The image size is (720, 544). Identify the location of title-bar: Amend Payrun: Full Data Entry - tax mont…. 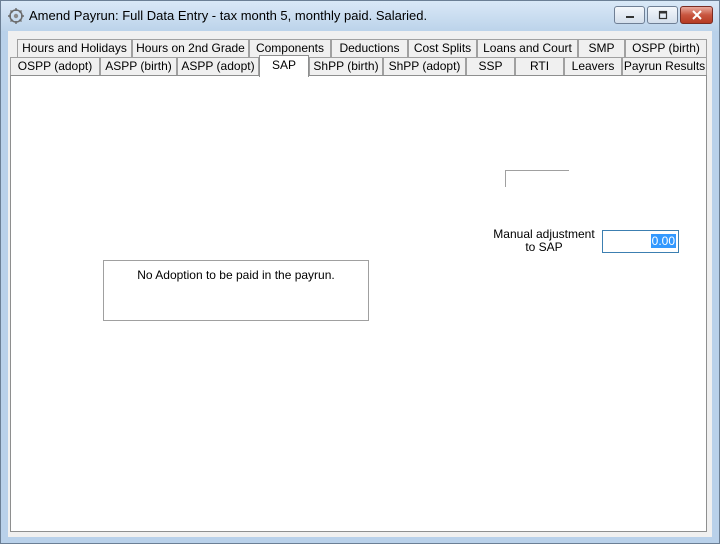
(360, 16).